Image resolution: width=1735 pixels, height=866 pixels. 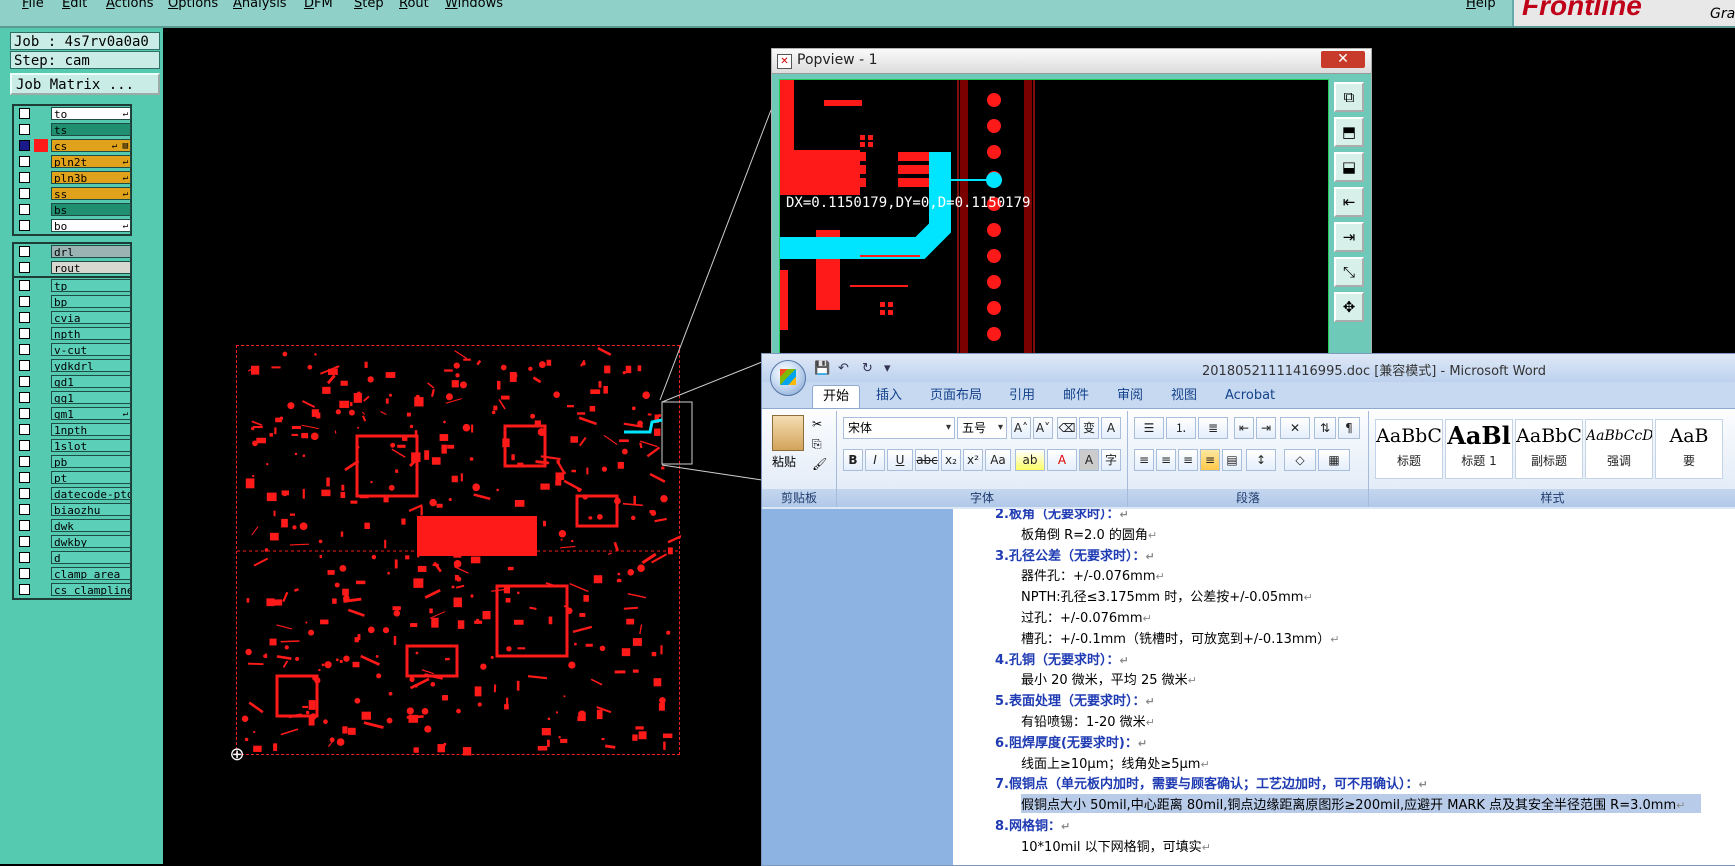 I want to click on style-gallery-item: AaBbCcDd强调, so click(x=1619, y=449).